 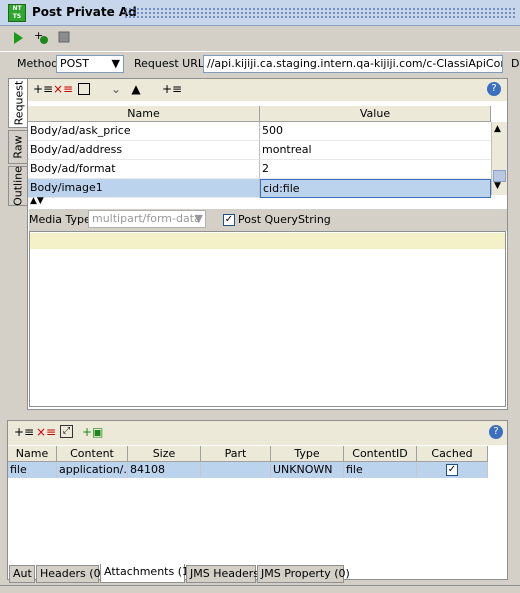 What do you see at coordinates (32, 454) in the screenshot?
I see `att-col-header: Name` at bounding box center [32, 454].